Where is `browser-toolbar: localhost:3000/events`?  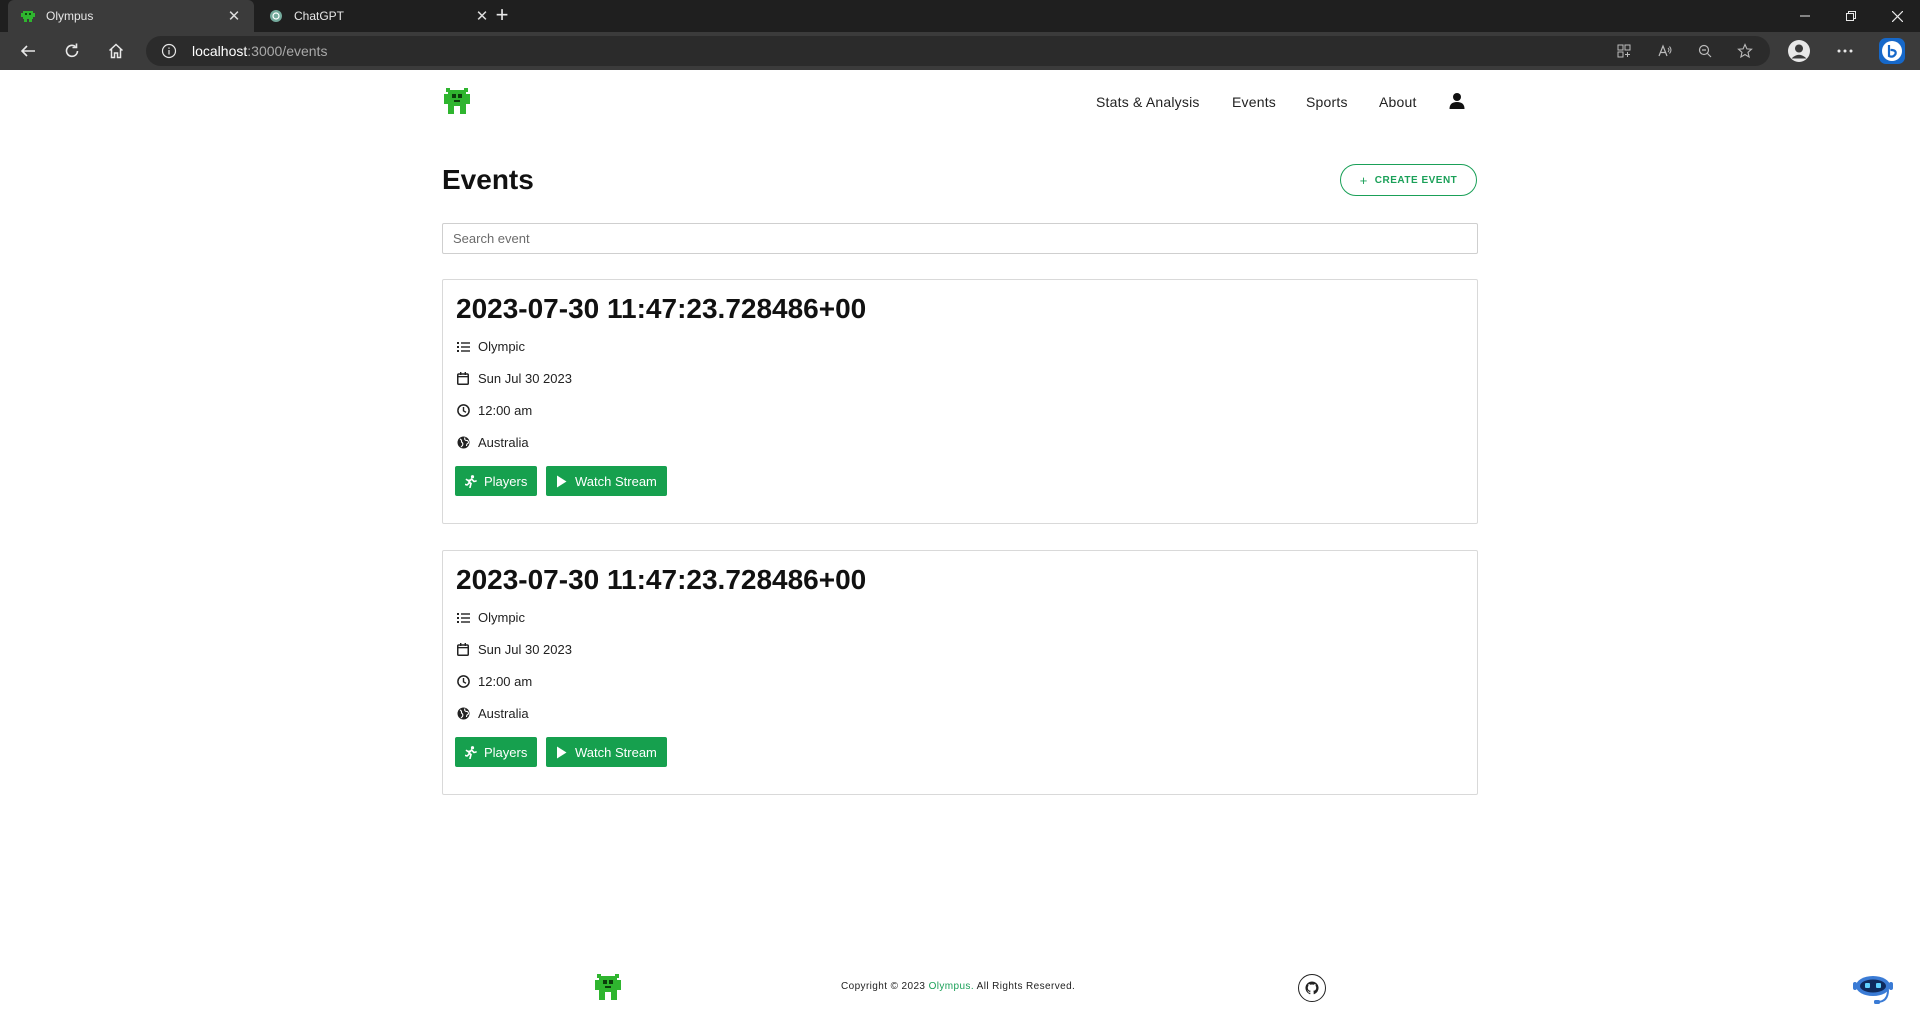
browser-toolbar: localhost:3000/events is located at coordinates (960, 51).